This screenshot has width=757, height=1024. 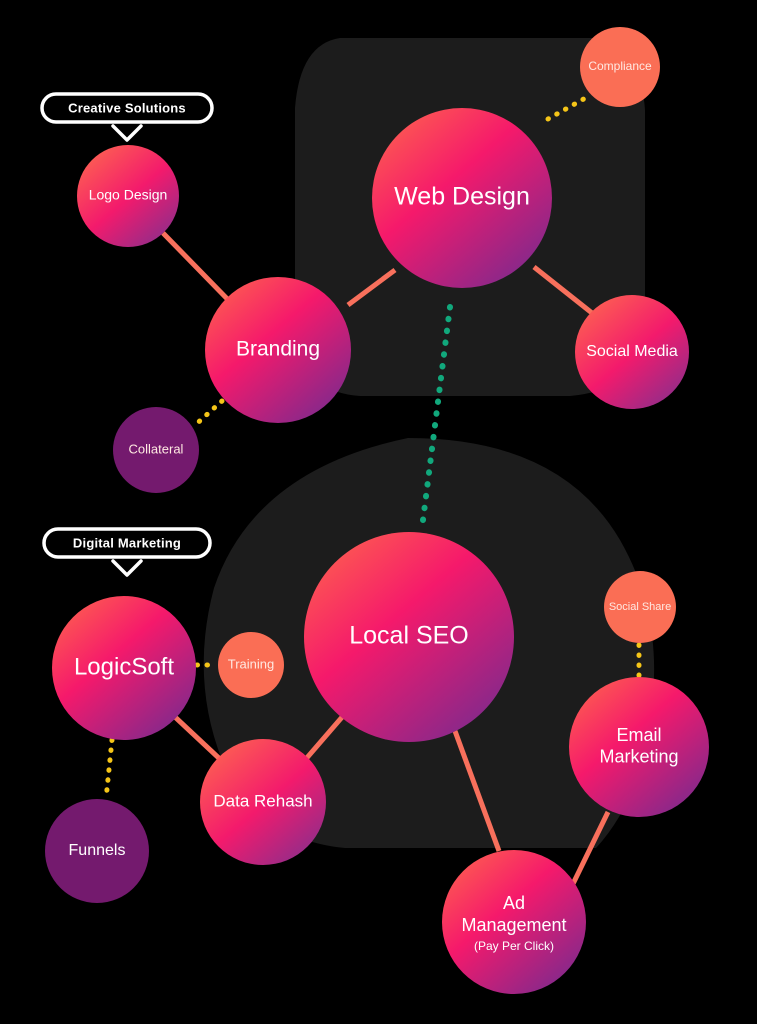 What do you see at coordinates (127, 334) in the screenshot?
I see `section-label-layer: Creative Solutions Digital Marketing` at bounding box center [127, 334].